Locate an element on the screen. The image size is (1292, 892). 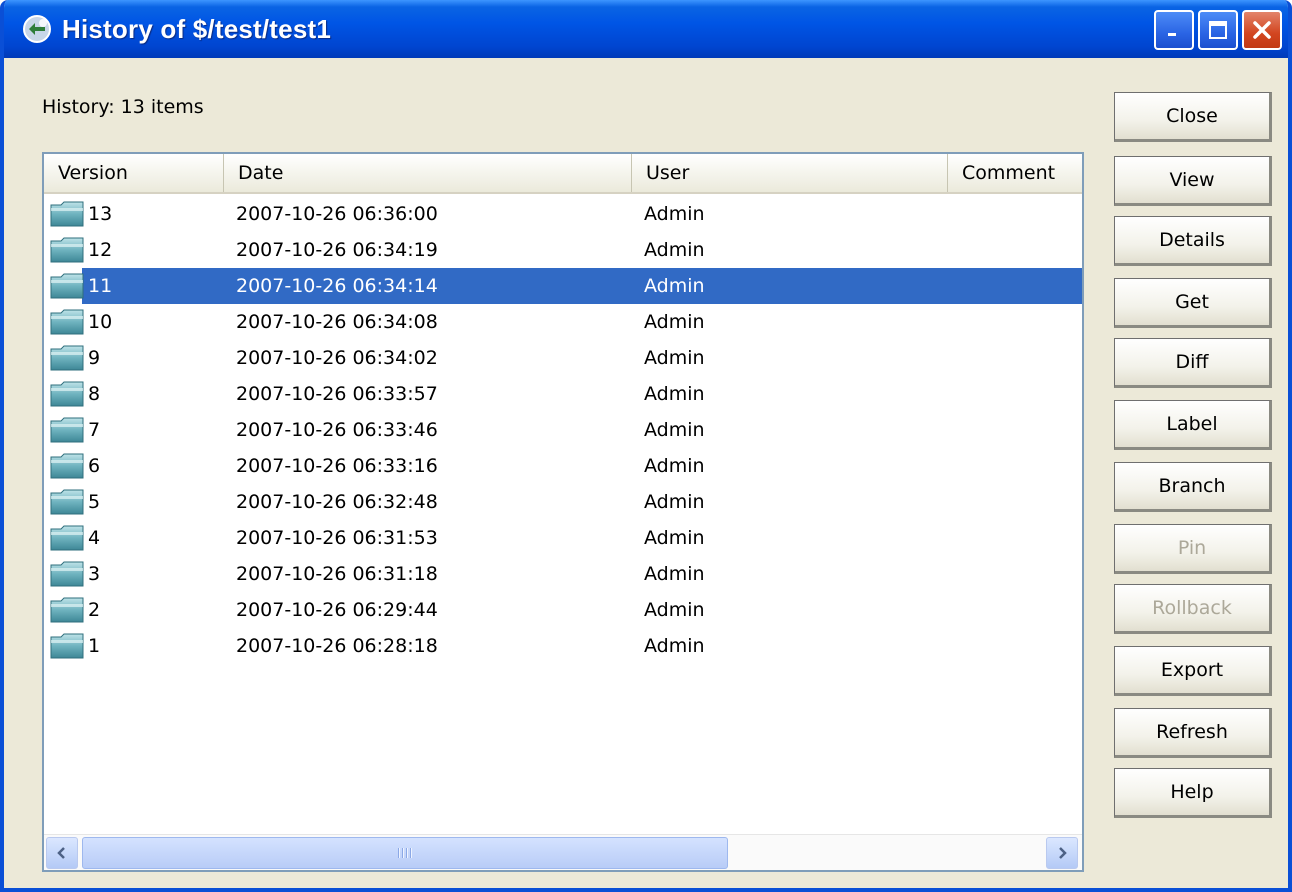
grip-icon is located at coordinates (405, 853).